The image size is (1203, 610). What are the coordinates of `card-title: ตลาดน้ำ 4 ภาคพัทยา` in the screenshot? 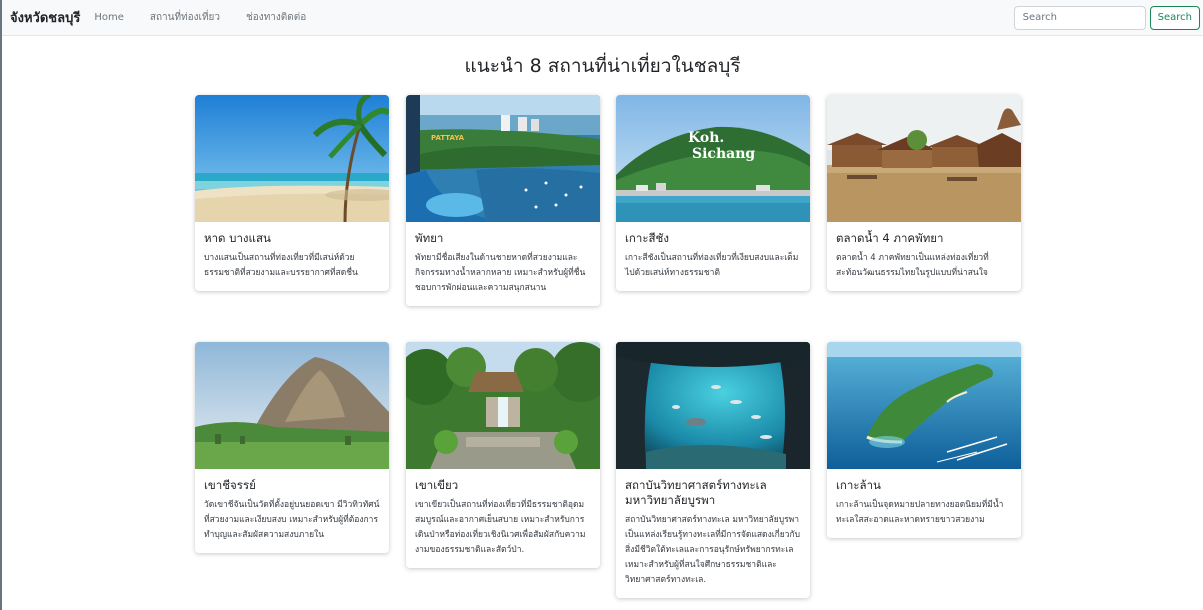 It's located at (890, 238).